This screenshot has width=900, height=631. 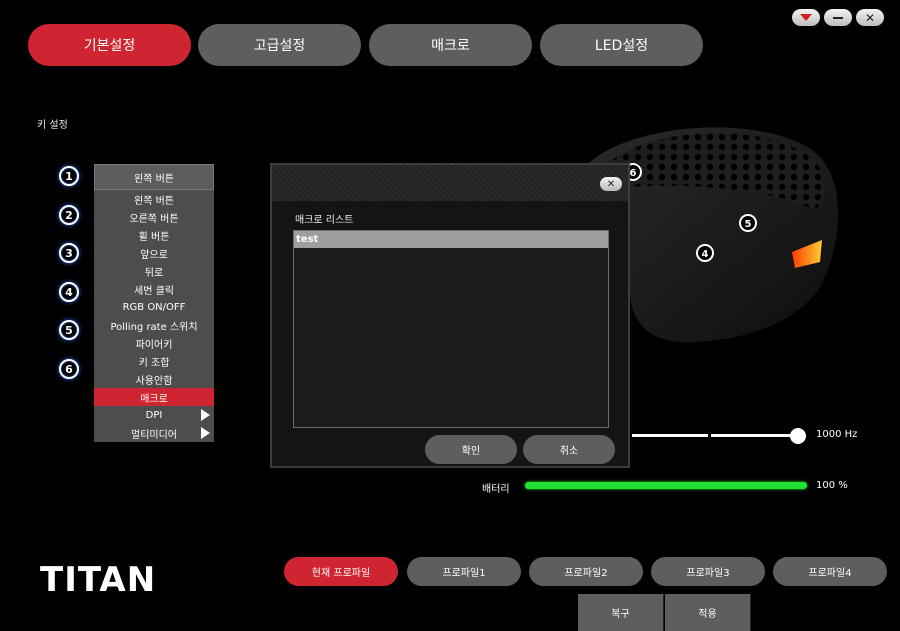 I want to click on battery-bar, so click(x=666, y=485).